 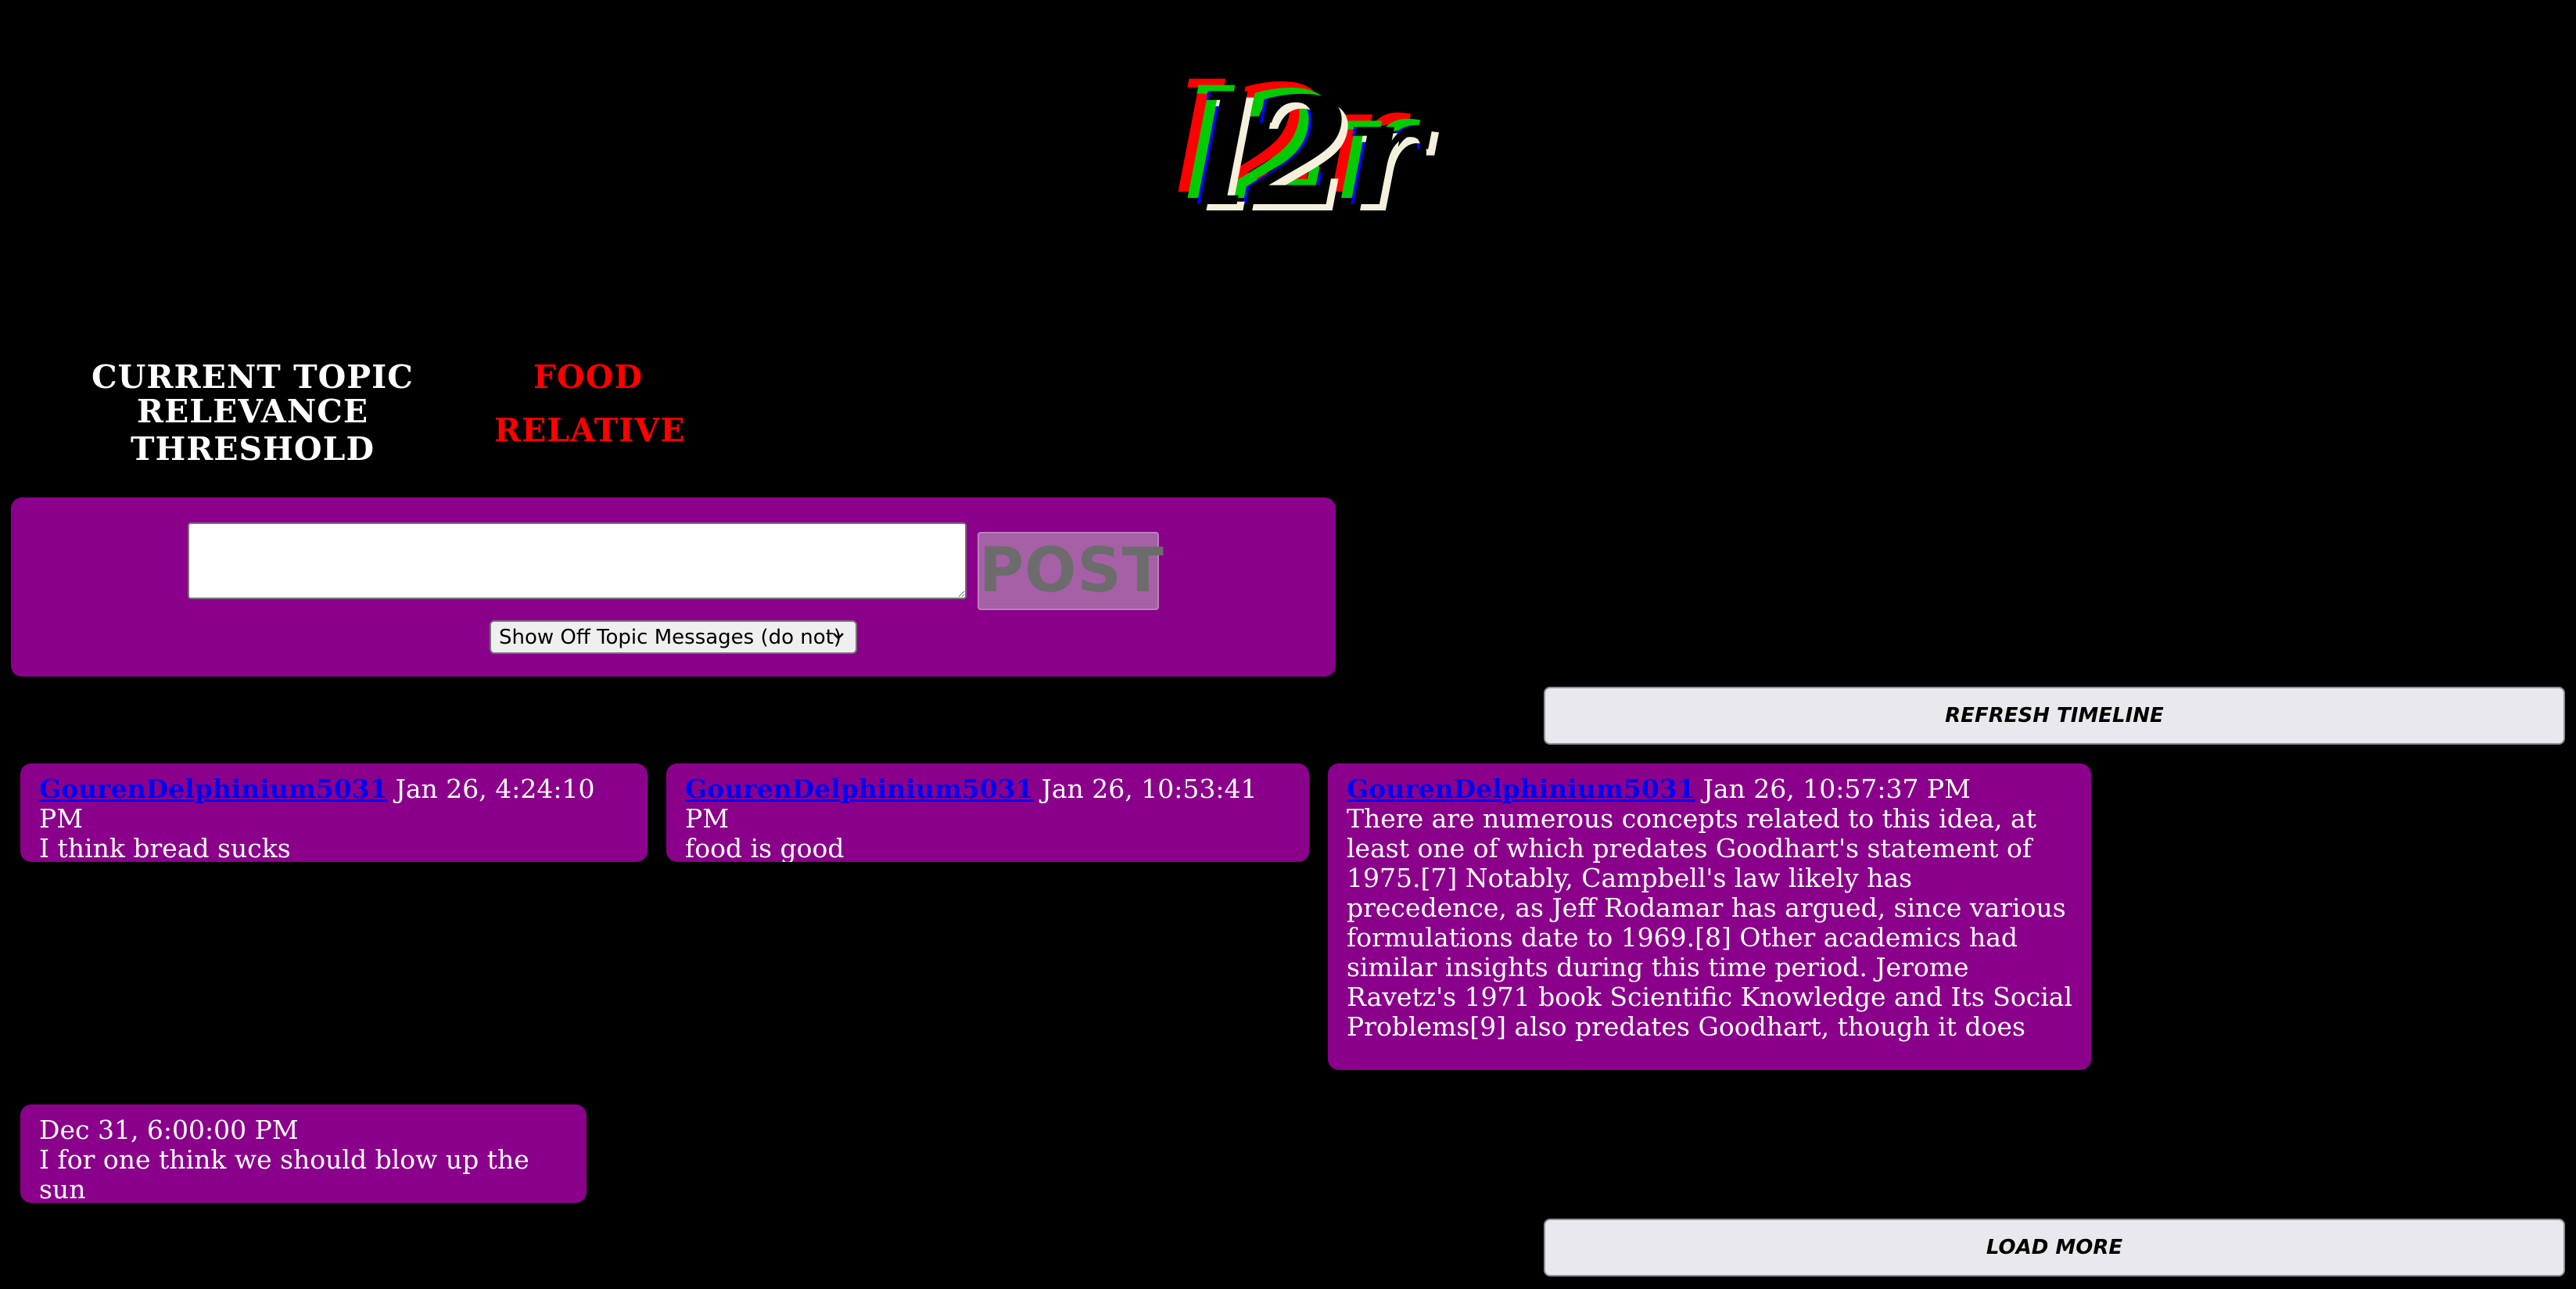 I want to click on current-topic-label: CURRENT TOPIC, so click(x=252, y=377).